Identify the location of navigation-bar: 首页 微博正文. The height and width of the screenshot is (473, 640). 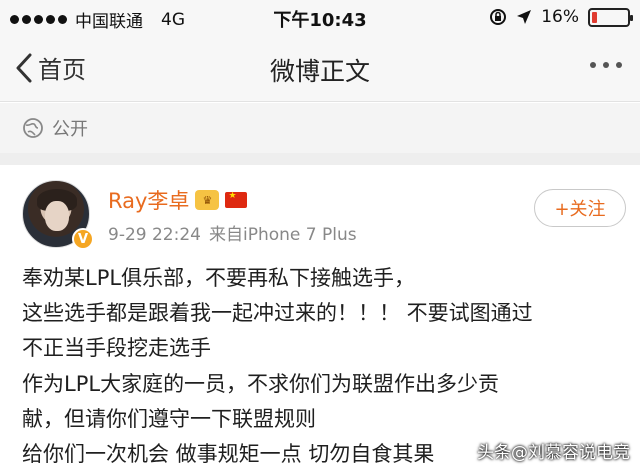
(320, 69).